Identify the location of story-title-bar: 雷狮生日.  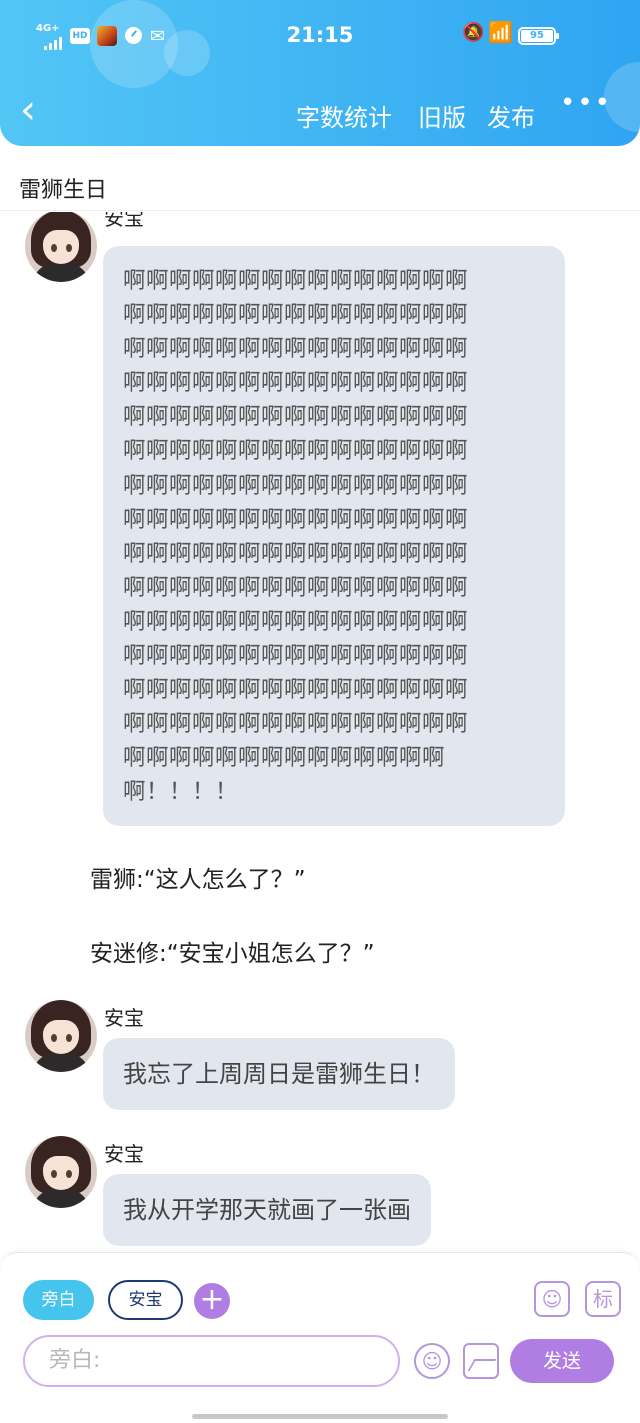
(320, 179).